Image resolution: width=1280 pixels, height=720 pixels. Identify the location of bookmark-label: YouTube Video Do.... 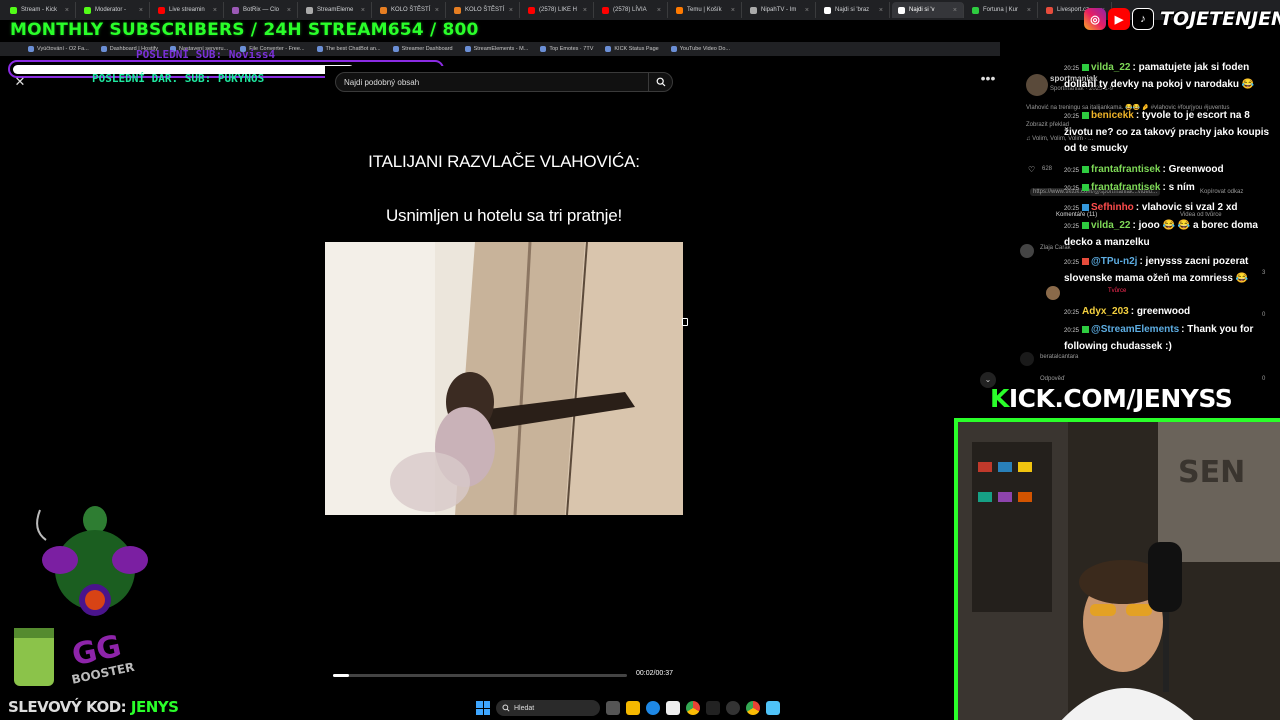
(704, 49).